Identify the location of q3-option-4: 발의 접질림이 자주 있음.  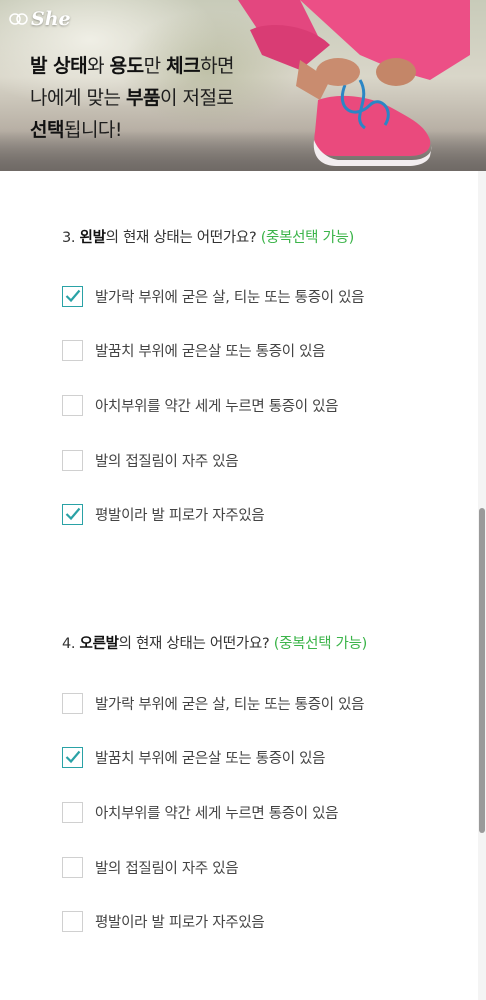
(150, 460).